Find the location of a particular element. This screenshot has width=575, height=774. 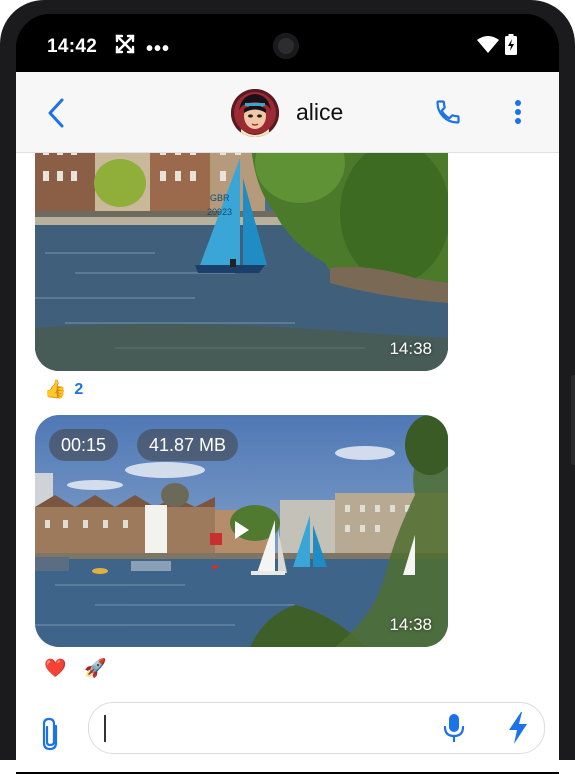

status-bar: 14:42 ••• is located at coordinates (287, 43).